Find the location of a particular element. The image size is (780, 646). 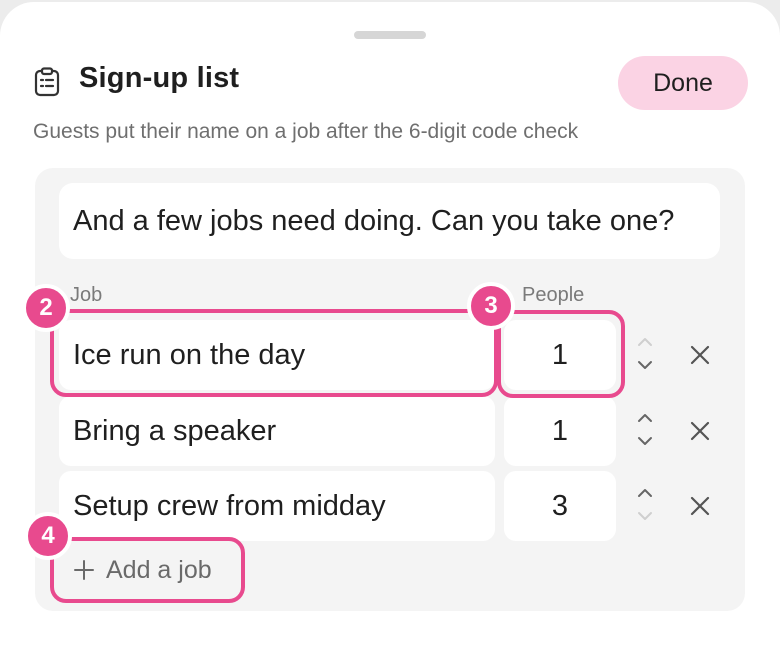

step-badge: 4 is located at coordinates (48, 536).